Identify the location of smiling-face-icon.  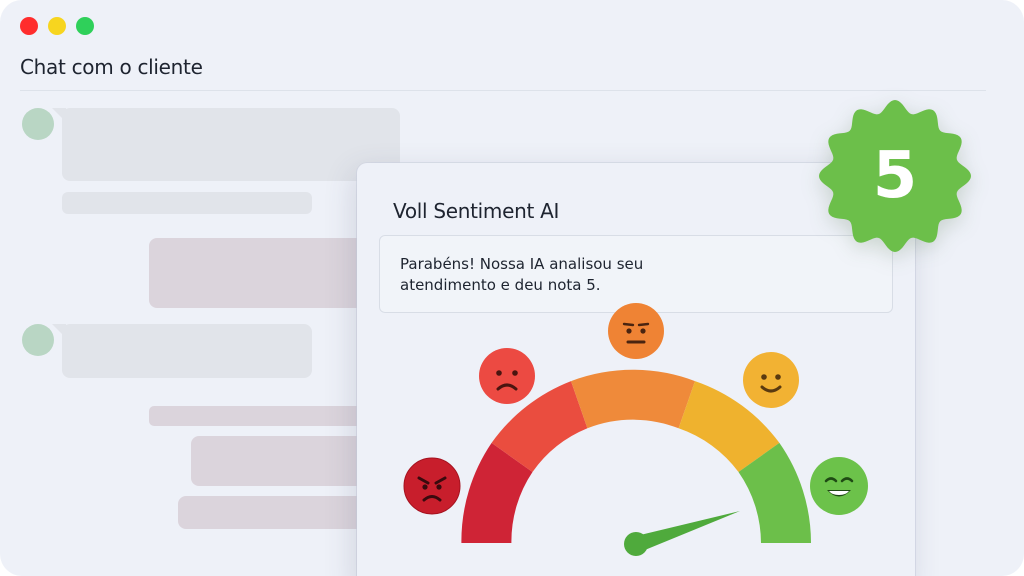
(771, 380).